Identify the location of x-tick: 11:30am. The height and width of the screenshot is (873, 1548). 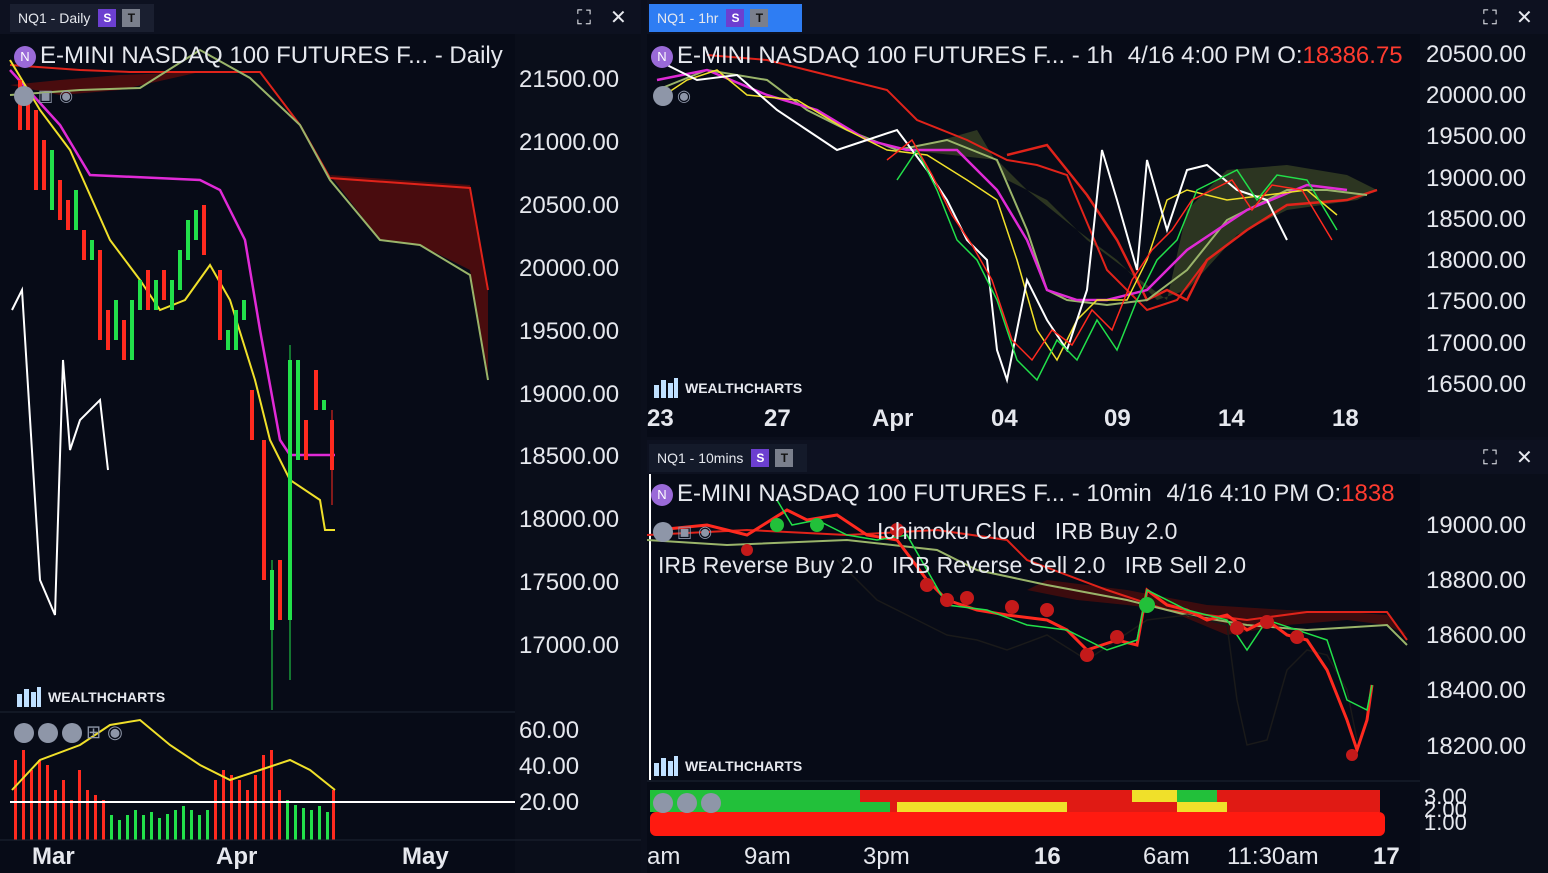
(1273, 856).